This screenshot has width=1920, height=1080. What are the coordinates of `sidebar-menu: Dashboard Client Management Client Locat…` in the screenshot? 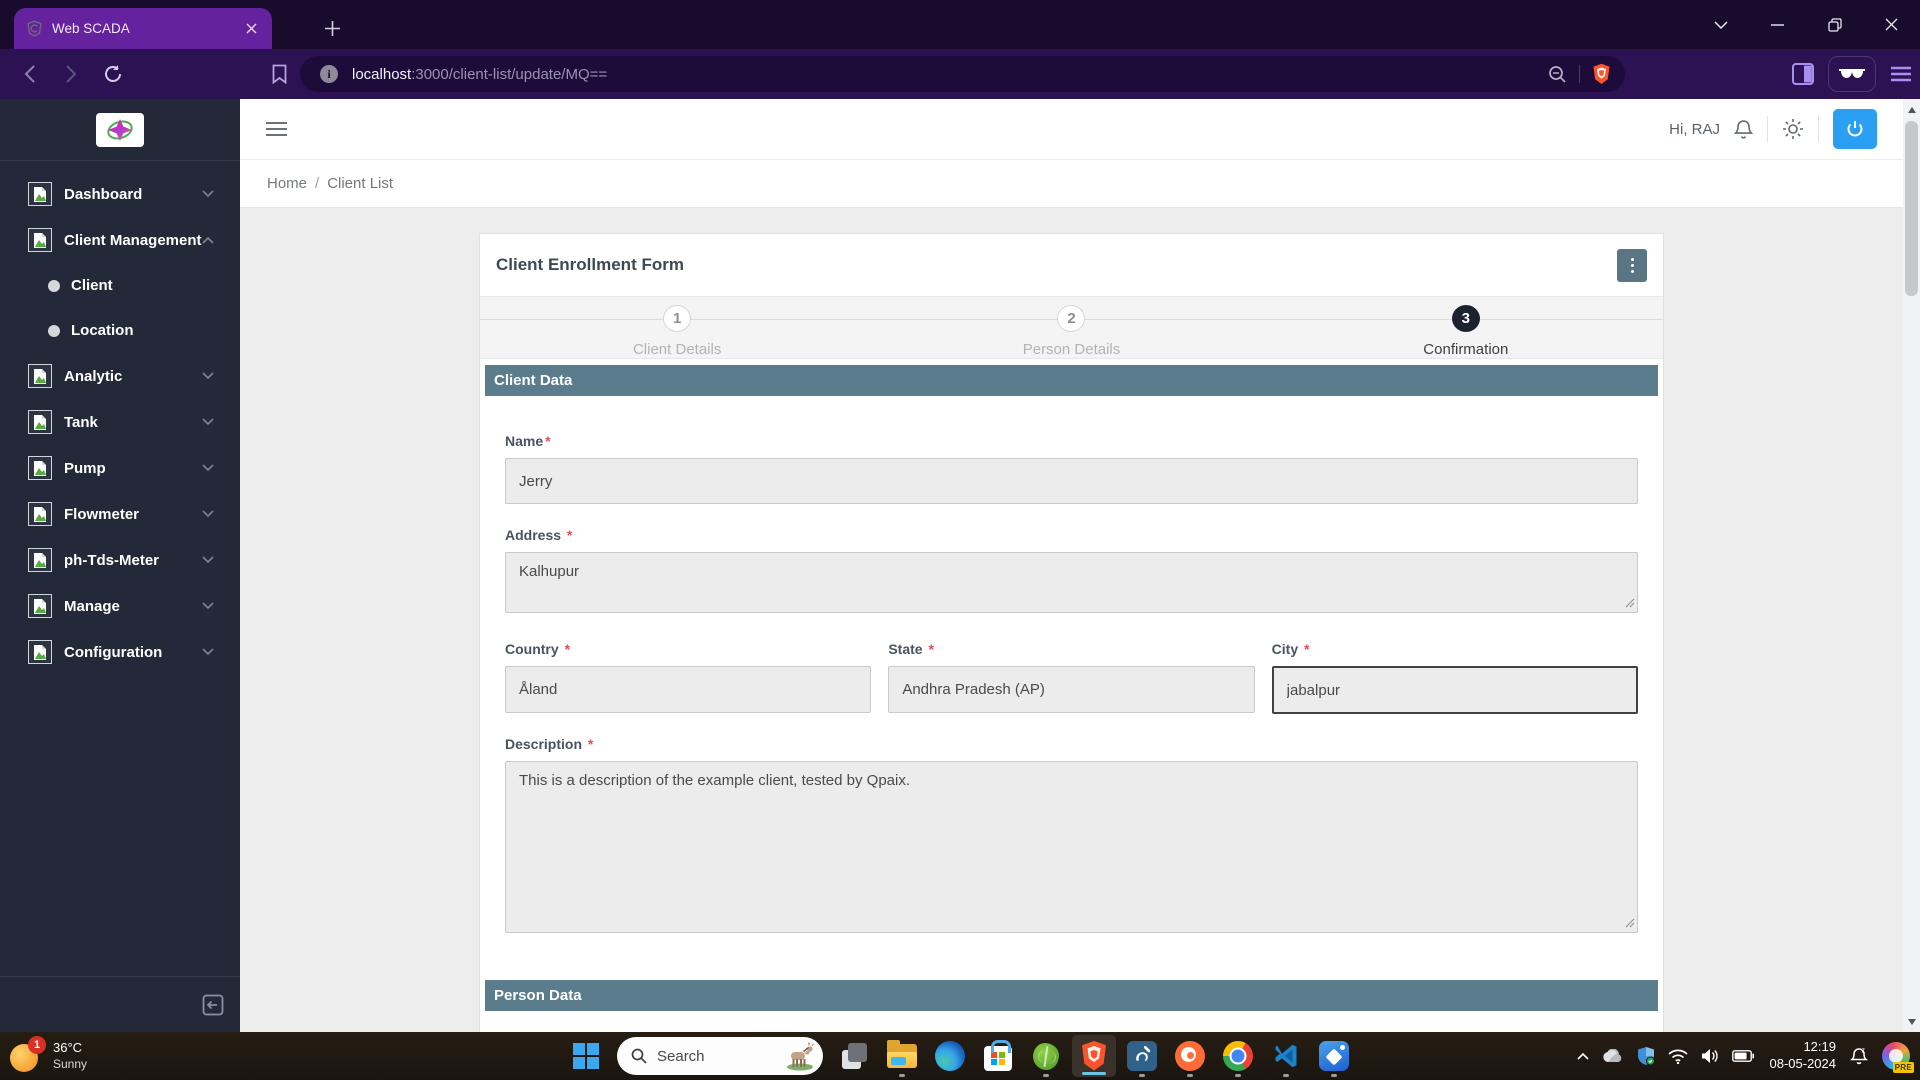 It's located at (120, 418).